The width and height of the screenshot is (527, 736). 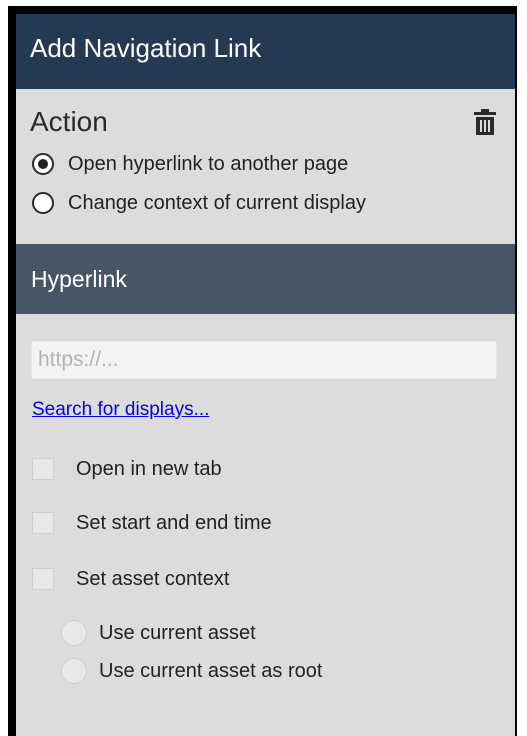 What do you see at coordinates (211, 670) in the screenshot?
I see `radio-label: Use current asset as root` at bounding box center [211, 670].